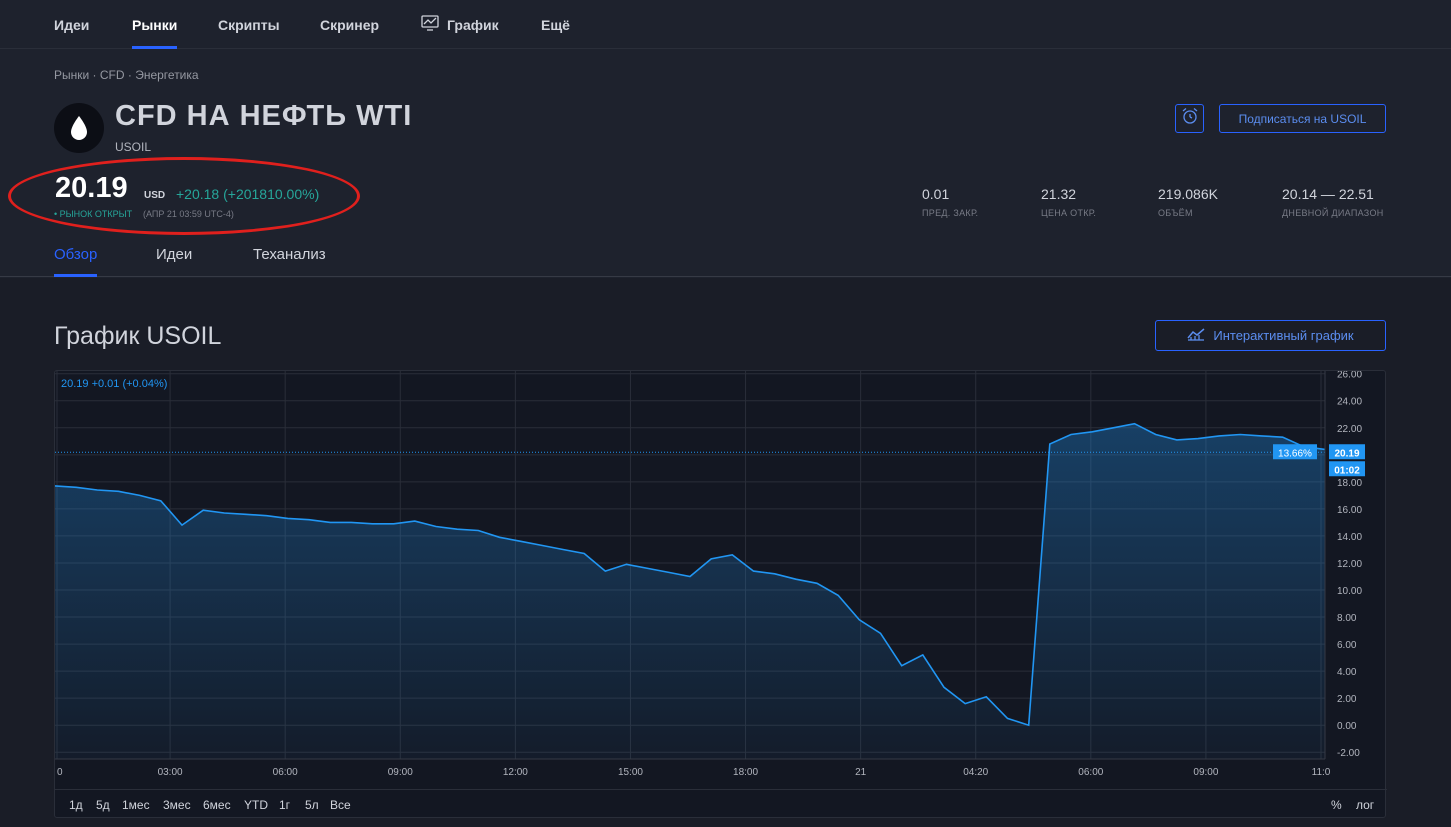 This screenshot has height=827, width=1451. What do you see at coordinates (114, 384) in the screenshot?
I see `chart-legend: 20.19 +0.01 (+0.04%)` at bounding box center [114, 384].